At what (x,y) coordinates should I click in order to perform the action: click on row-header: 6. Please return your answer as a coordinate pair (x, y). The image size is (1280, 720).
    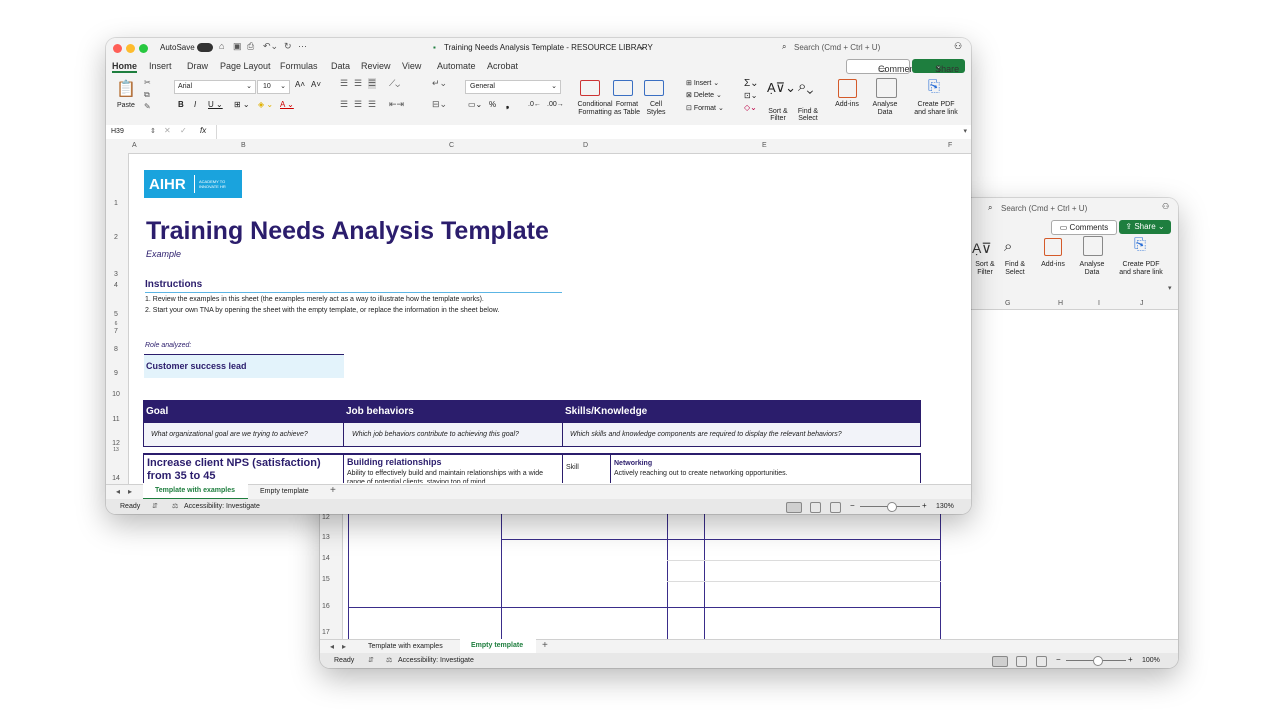
    Looking at the image, I should click on (116, 324).